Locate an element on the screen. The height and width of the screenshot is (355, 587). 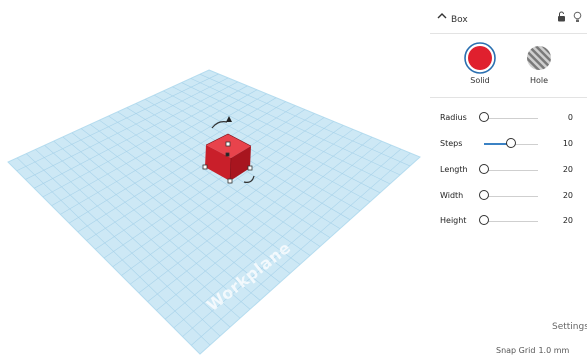
hole-label: Hole is located at coordinates (539, 80).